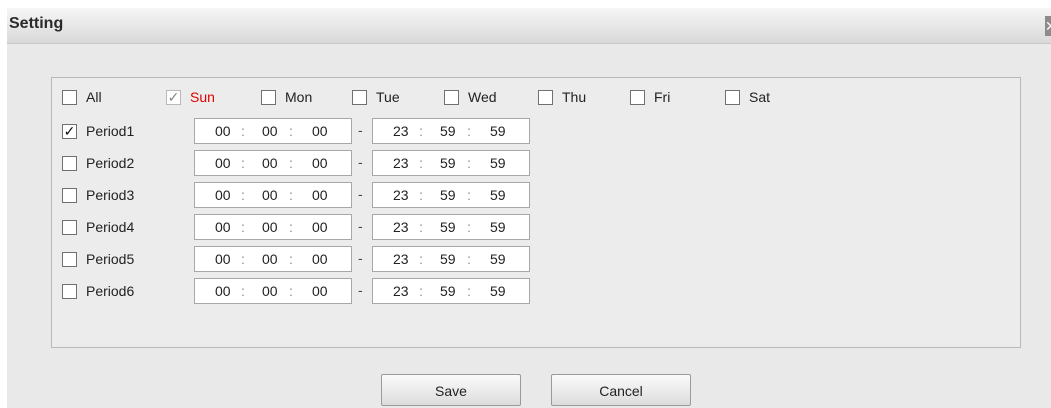 The height and width of the screenshot is (408, 1051). Describe the element at coordinates (529, 26) in the screenshot. I see `dialog-titlebar: Setting ✕` at that location.